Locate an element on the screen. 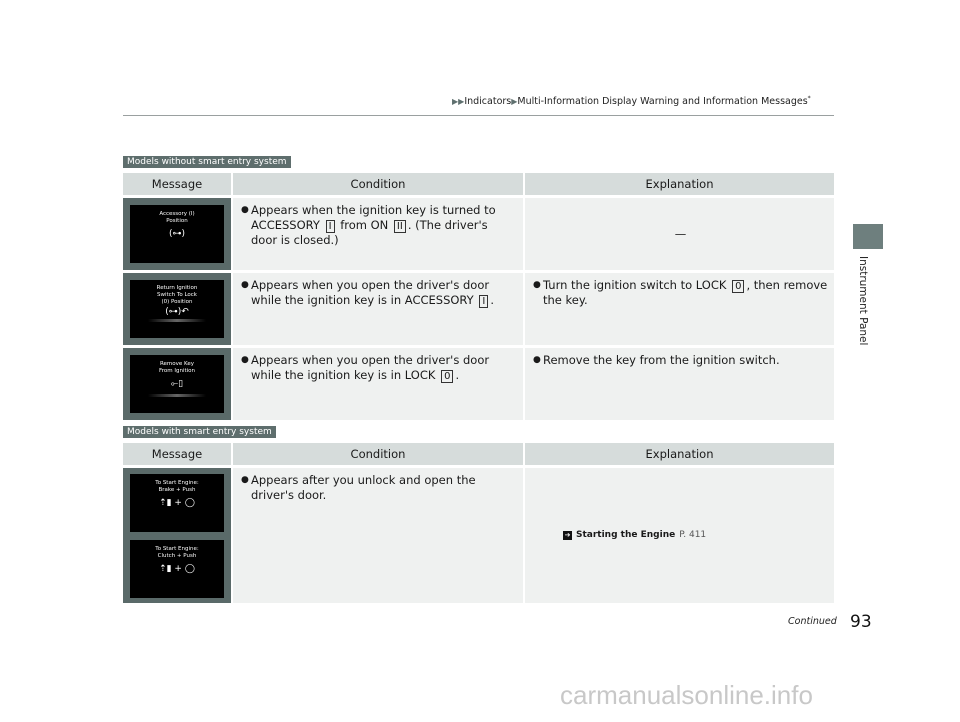 This screenshot has width=960, height=722. header-rule is located at coordinates (478, 115).